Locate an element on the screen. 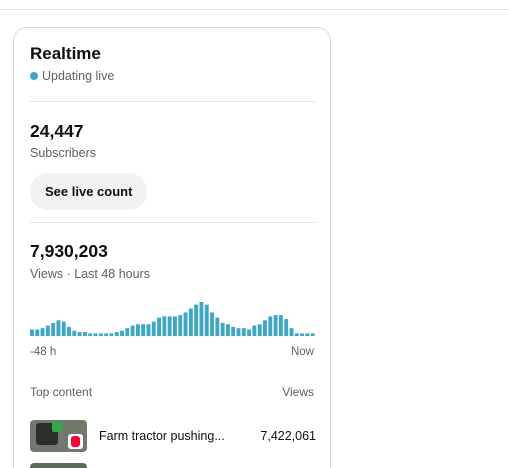 Image resolution: width=509 pixels, height=468 pixels. chart-axis-start: -48 h is located at coordinates (43, 352).